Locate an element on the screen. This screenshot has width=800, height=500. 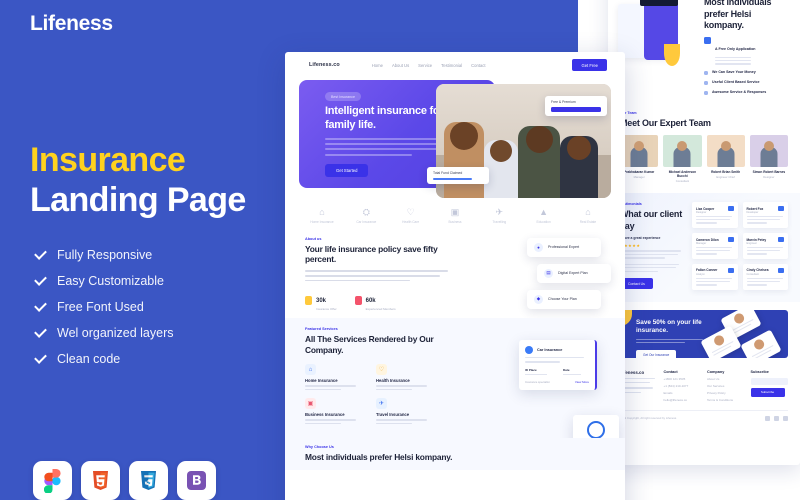
list-item: Simon Robert Barnes Designer is located at coordinates (768, 159).